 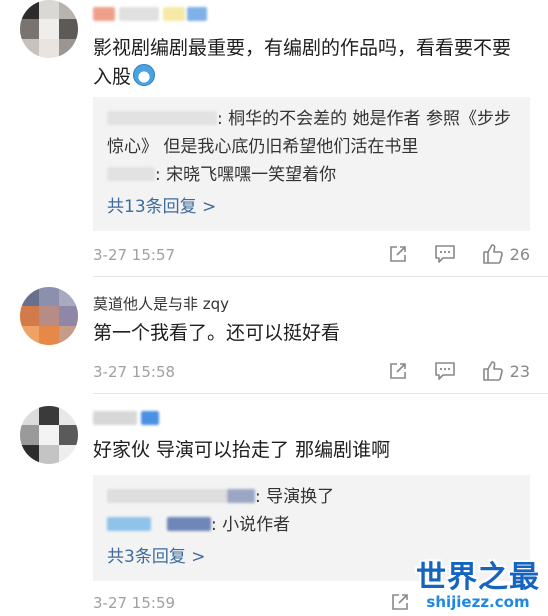 I want to click on like-count: 23, so click(x=519, y=371).